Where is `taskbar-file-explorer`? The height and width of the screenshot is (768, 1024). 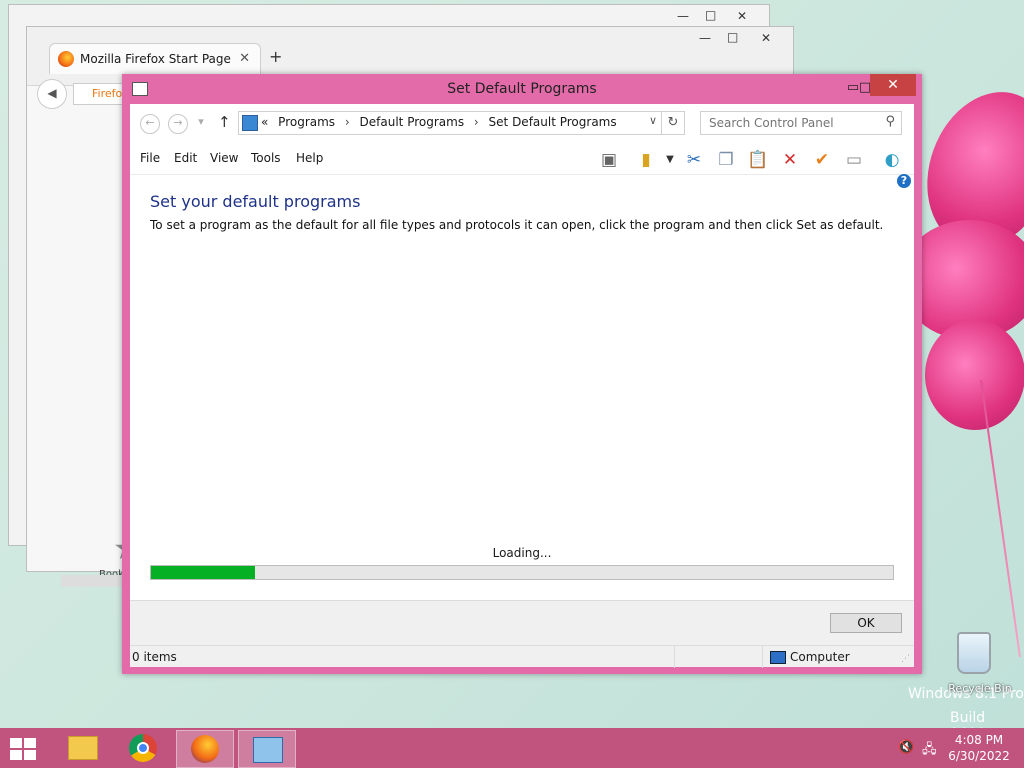 taskbar-file-explorer is located at coordinates (82, 748).